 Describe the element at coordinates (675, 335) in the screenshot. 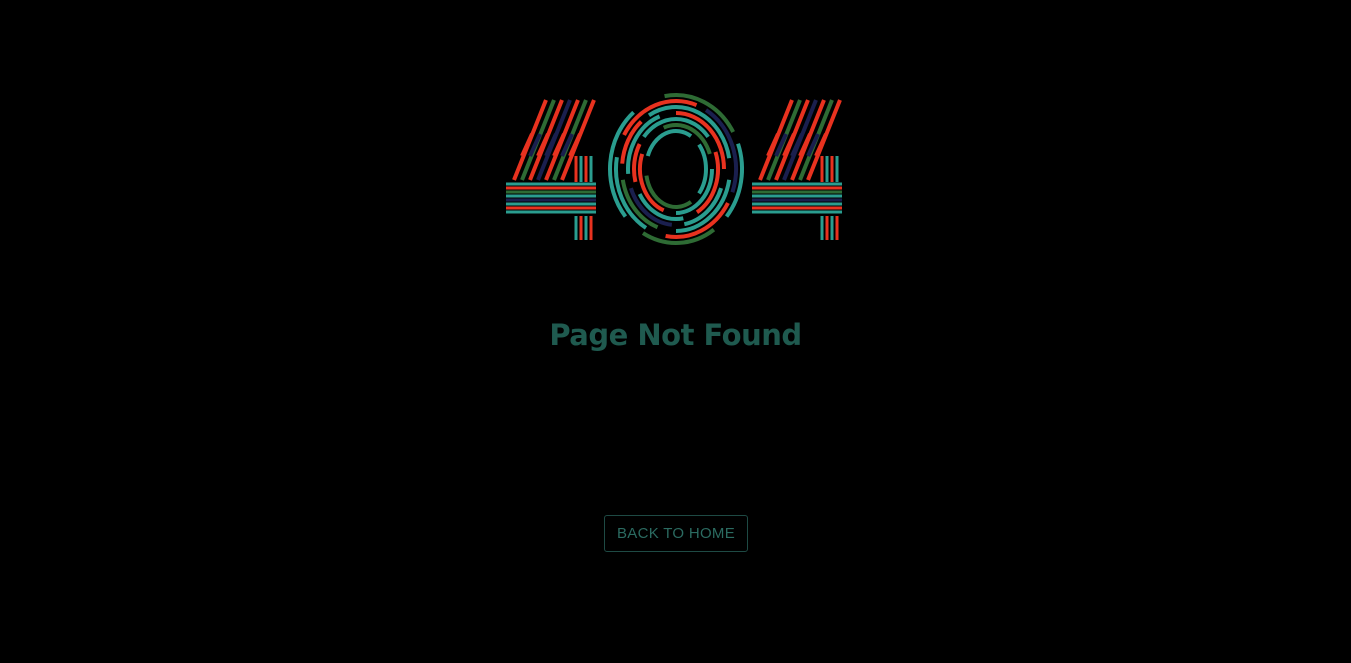

I see `page-title: Page Not Found` at that location.